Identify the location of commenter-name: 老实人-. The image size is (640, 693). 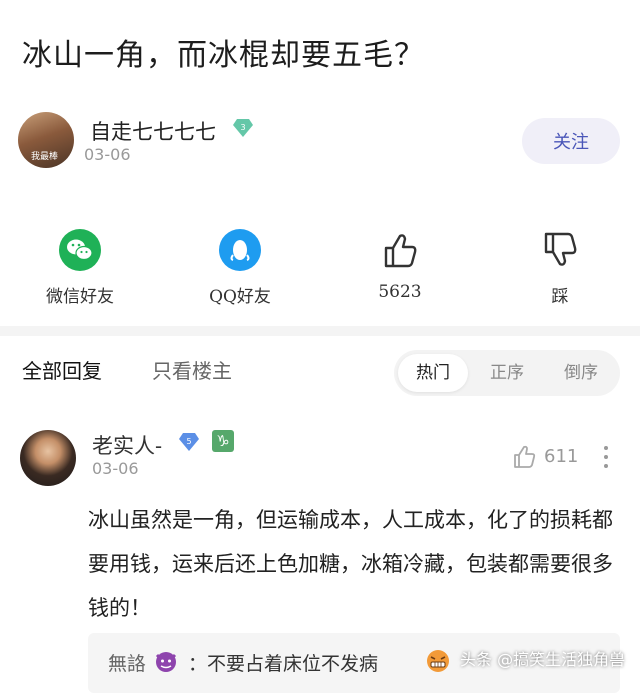
(127, 445).